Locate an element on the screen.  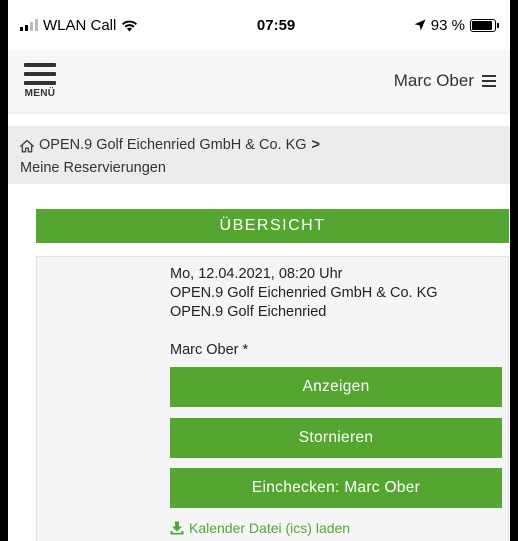
show-button: Anzeigen is located at coordinates (336, 387).